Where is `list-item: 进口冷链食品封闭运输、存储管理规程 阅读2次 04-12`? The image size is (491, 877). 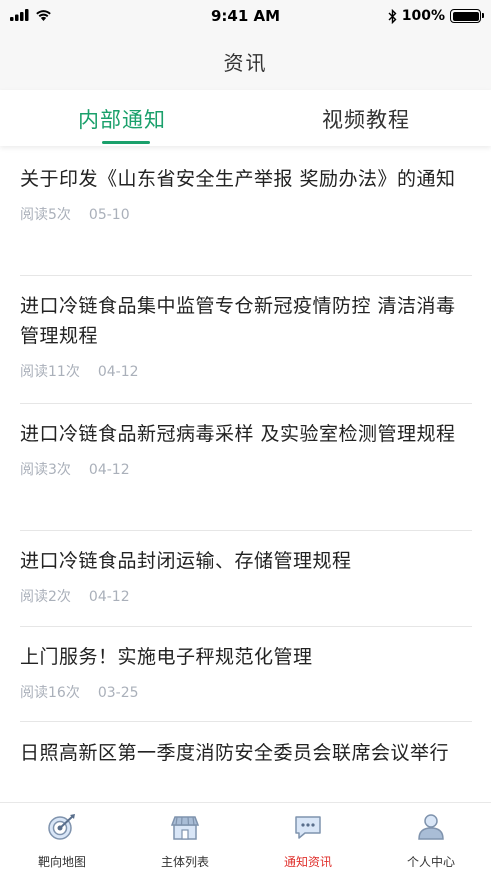 list-item: 进口冷链食品封闭运输、存储管理规程 阅读2次 04-12 is located at coordinates (246, 586).